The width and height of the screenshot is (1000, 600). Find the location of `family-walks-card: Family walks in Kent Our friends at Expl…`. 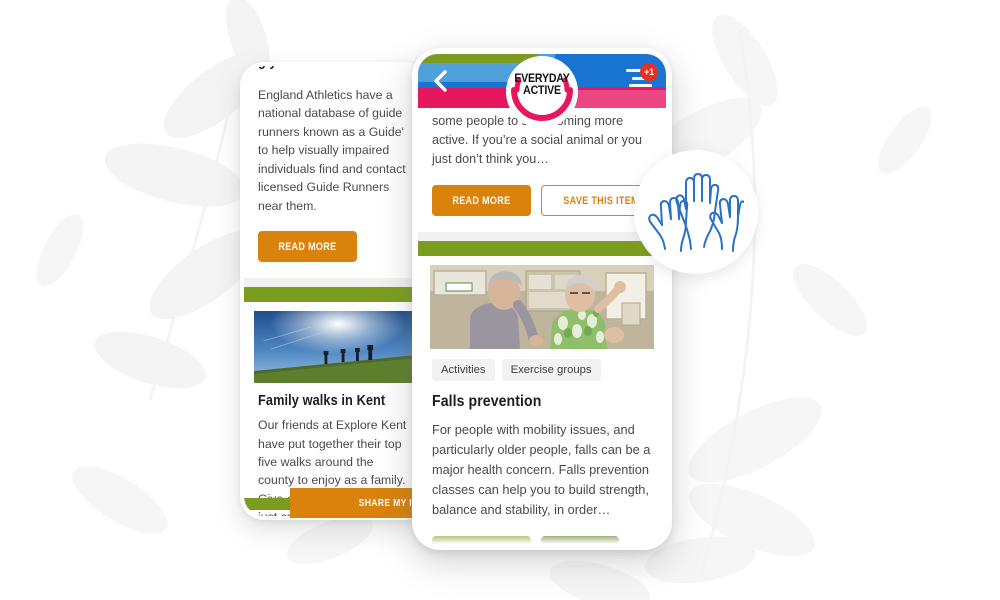

family-walks-card: Family walks in Kent Our friends at Expl… is located at coordinates (335, 413).